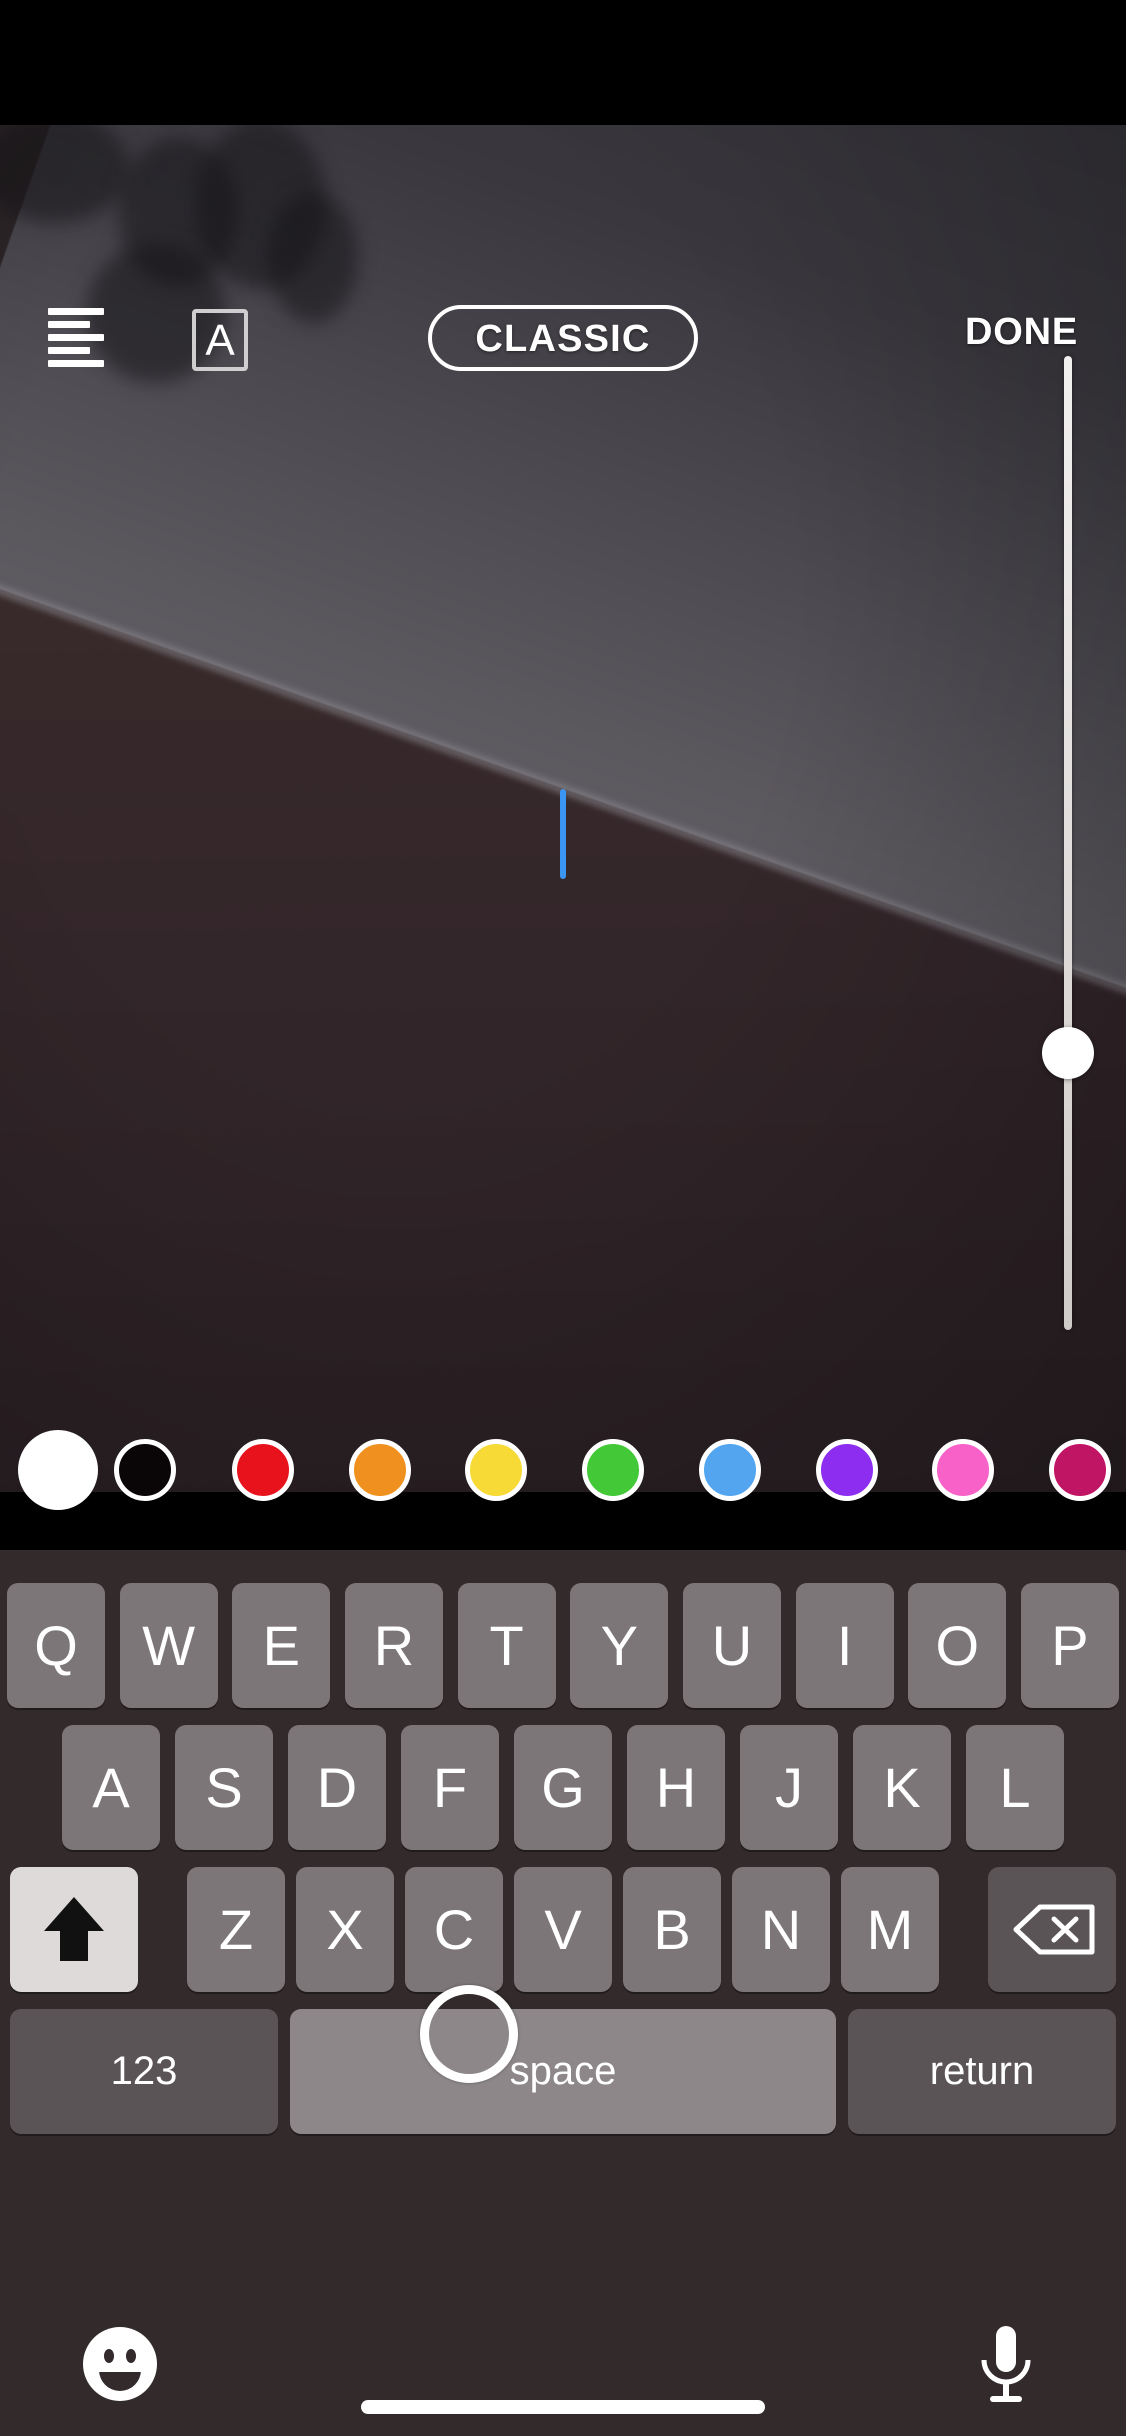 This screenshot has width=1126, height=2436. I want to click on color-swatch-purple, so click(847, 1470).